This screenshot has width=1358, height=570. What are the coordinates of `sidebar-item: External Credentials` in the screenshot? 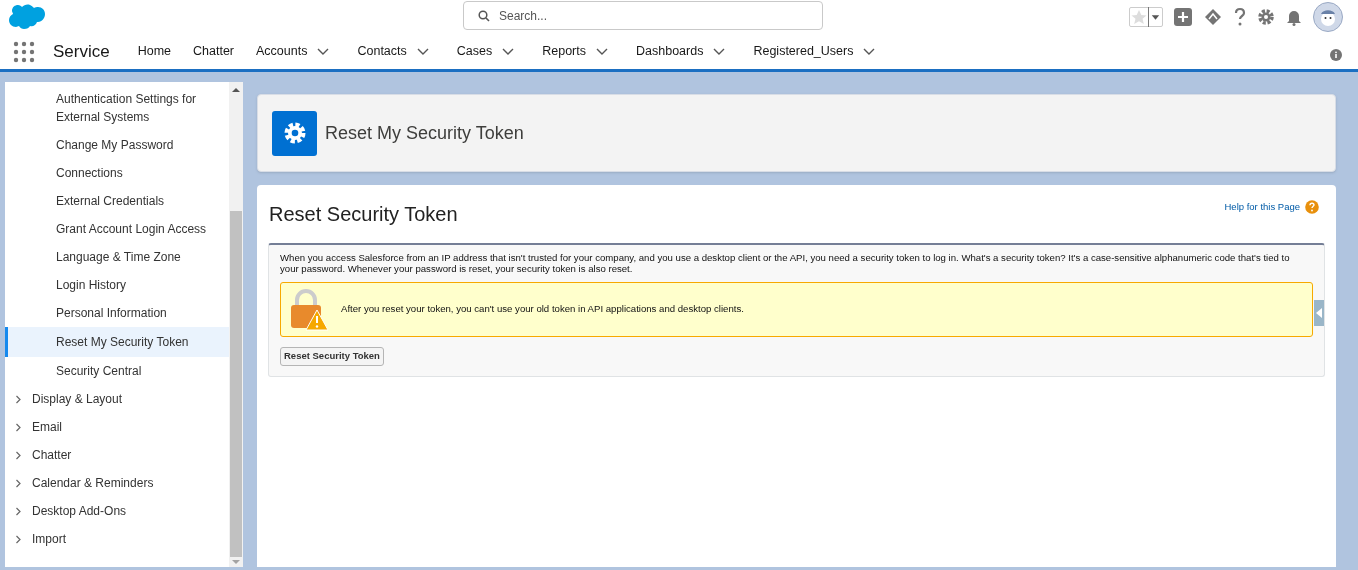 It's located at (117, 201).